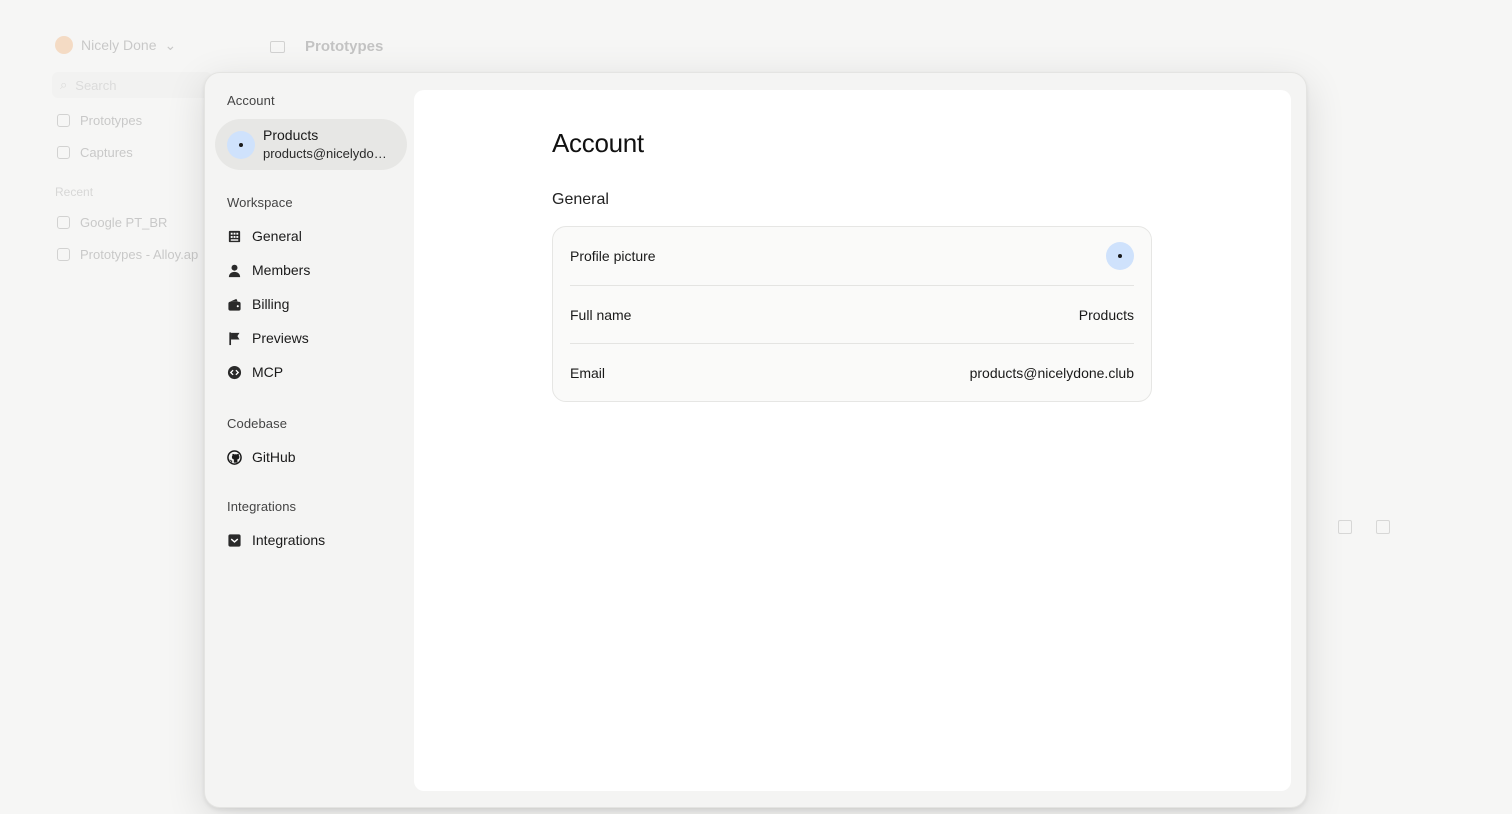  I want to click on bg-nav-prototypes: Prototypes, so click(99, 120).